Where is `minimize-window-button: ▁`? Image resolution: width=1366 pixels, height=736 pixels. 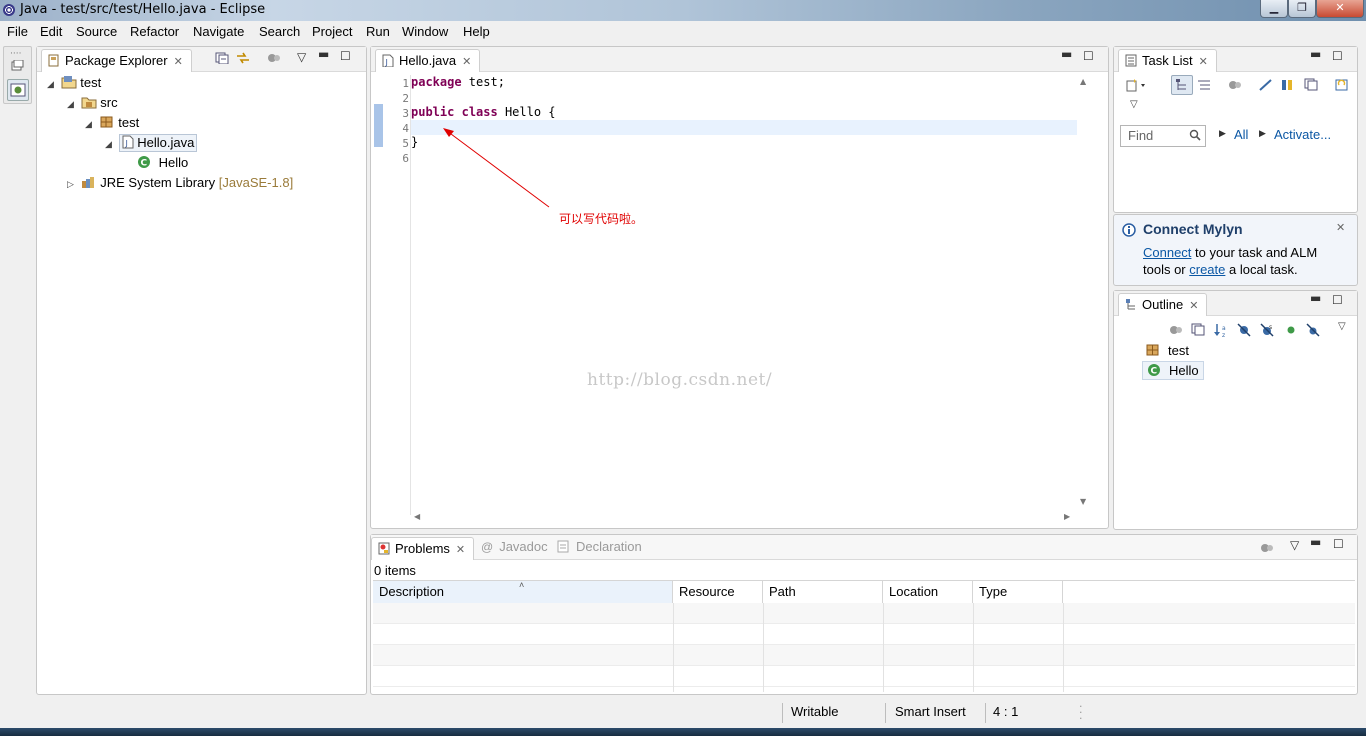 minimize-window-button: ▁ is located at coordinates (1274, 9).